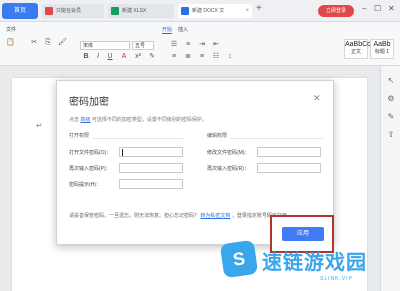 The height and width of the screenshot is (291, 400). Describe the element at coordinates (355, 52) in the screenshot. I see `style-name: 正文` at that location.